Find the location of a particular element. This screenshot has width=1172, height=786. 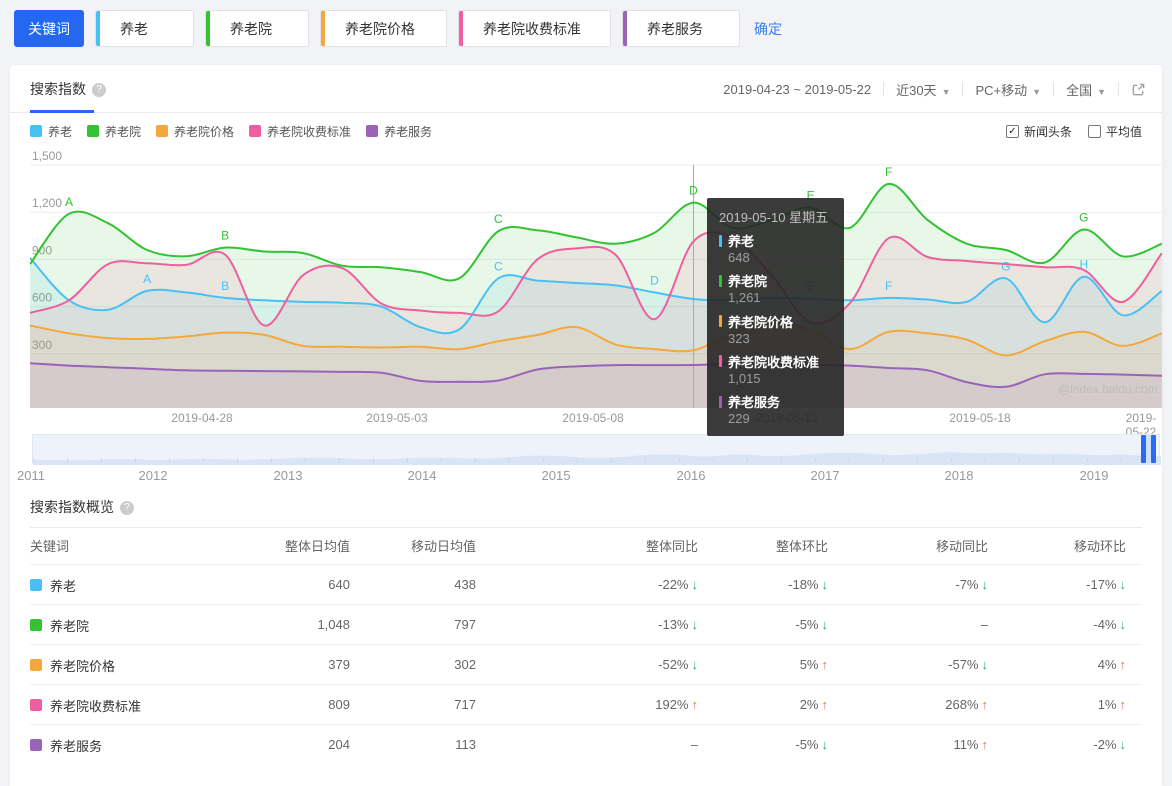

column-header: 移动环比 is located at coordinates (1099, 546).